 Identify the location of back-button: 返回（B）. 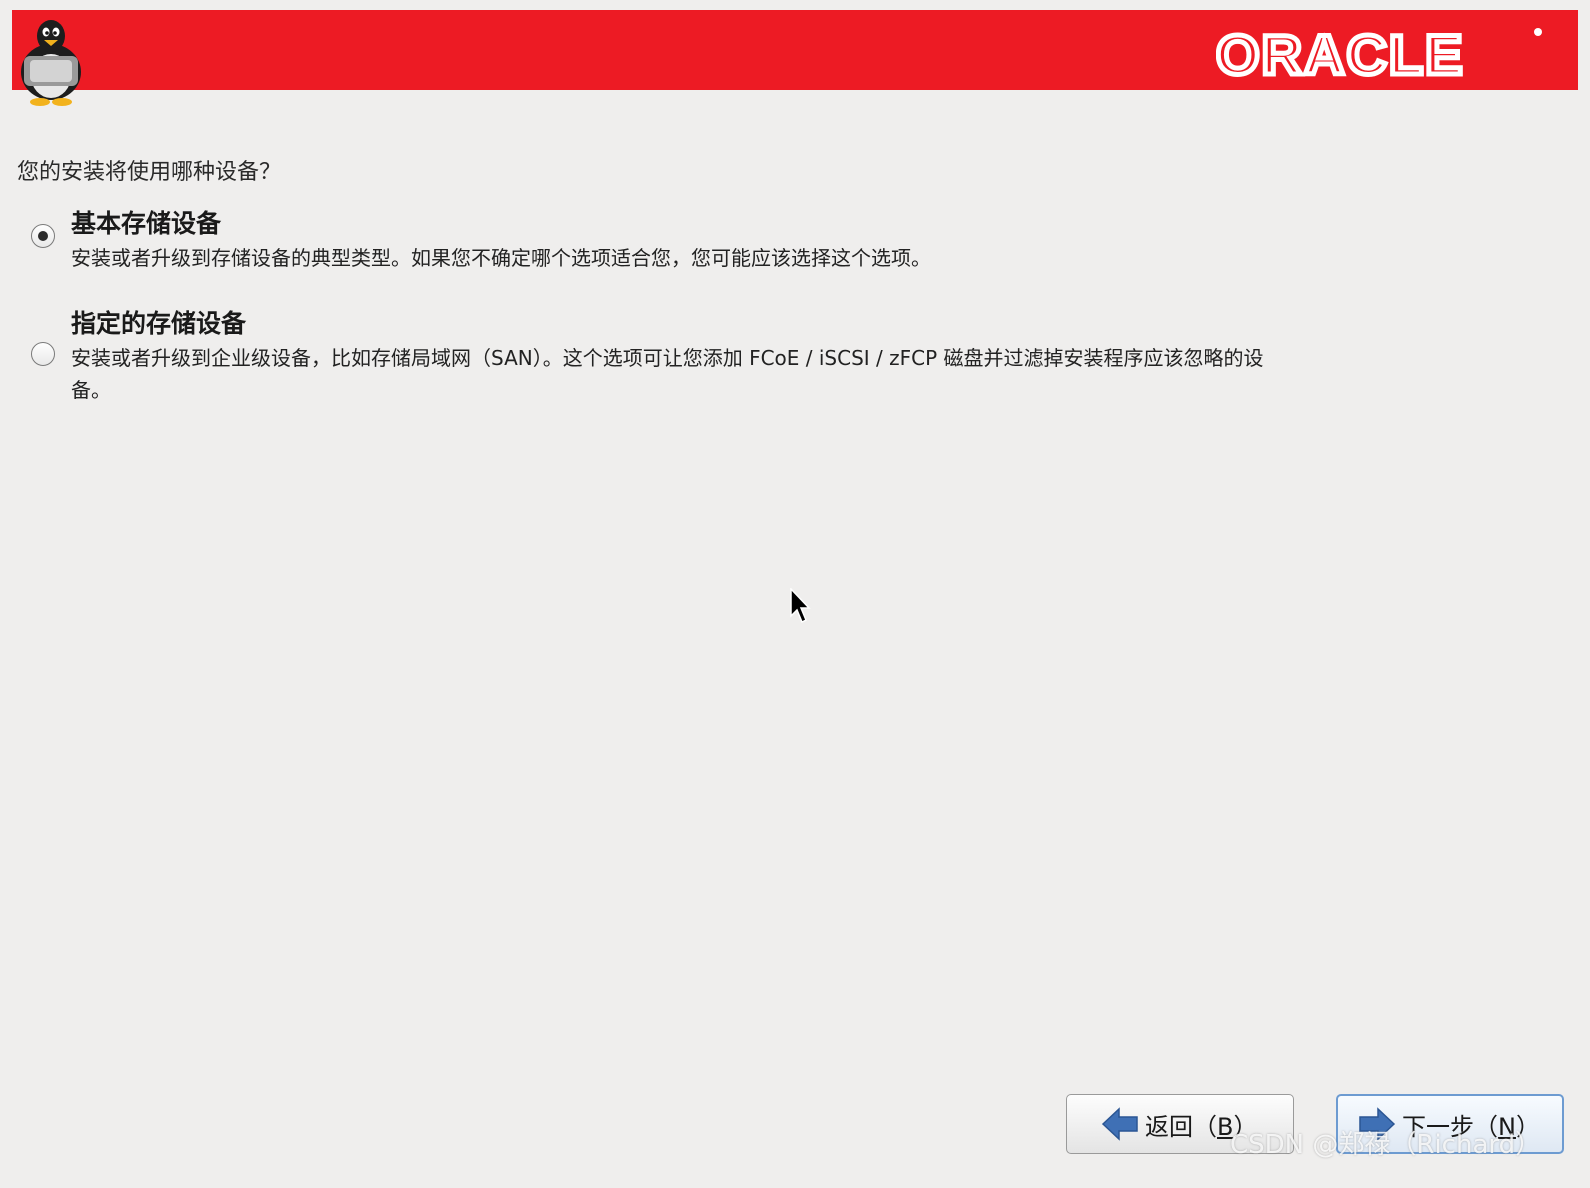
(1180, 1124).